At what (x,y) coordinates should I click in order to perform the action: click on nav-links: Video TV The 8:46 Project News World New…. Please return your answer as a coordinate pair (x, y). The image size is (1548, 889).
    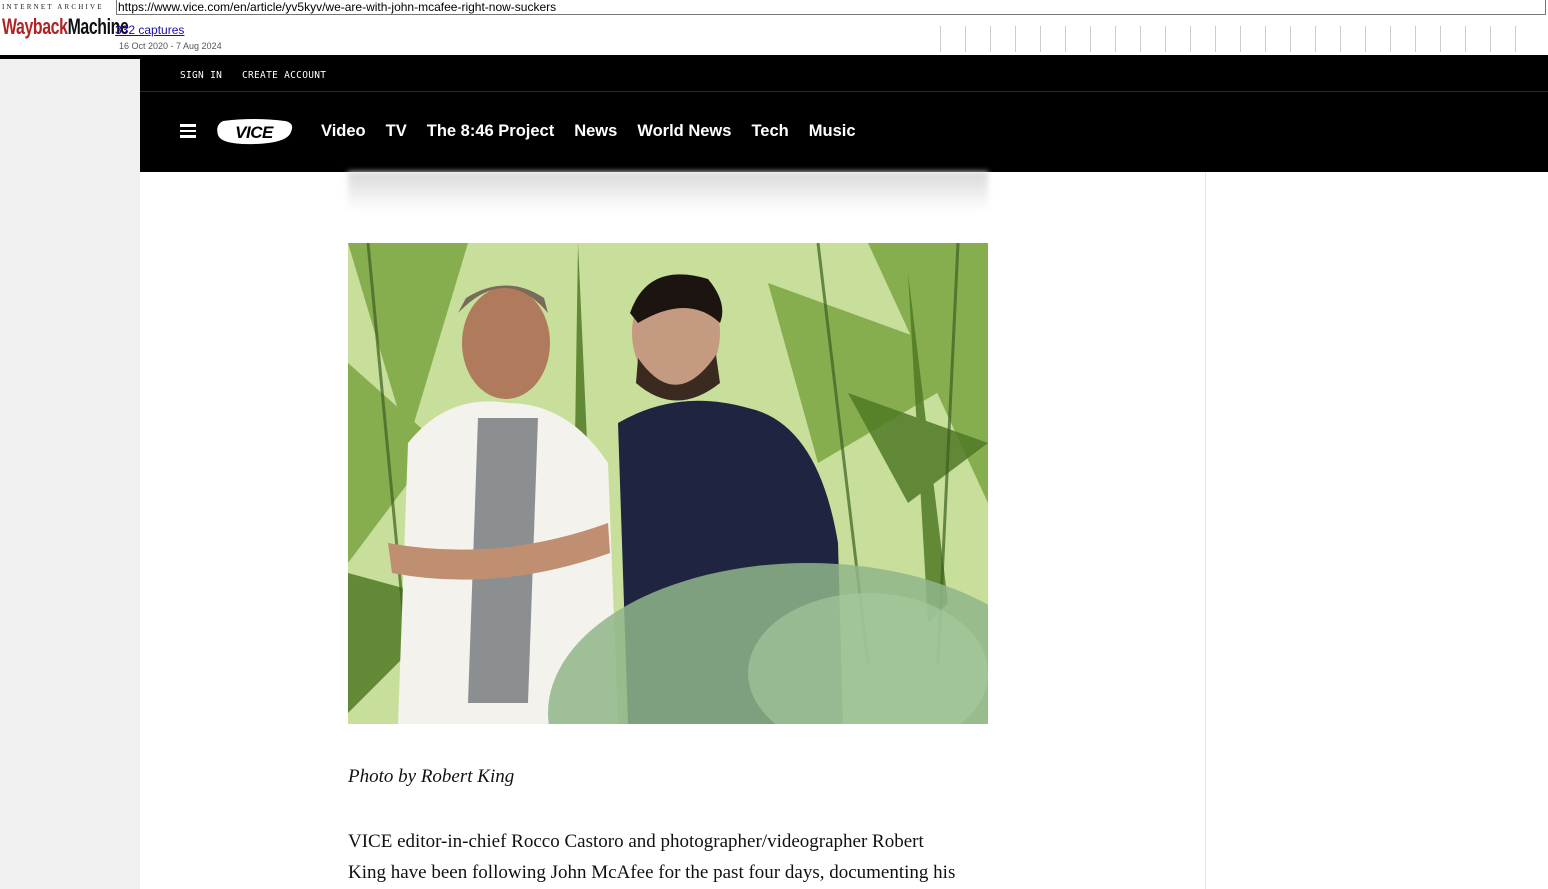
    Looking at the image, I should click on (598, 131).